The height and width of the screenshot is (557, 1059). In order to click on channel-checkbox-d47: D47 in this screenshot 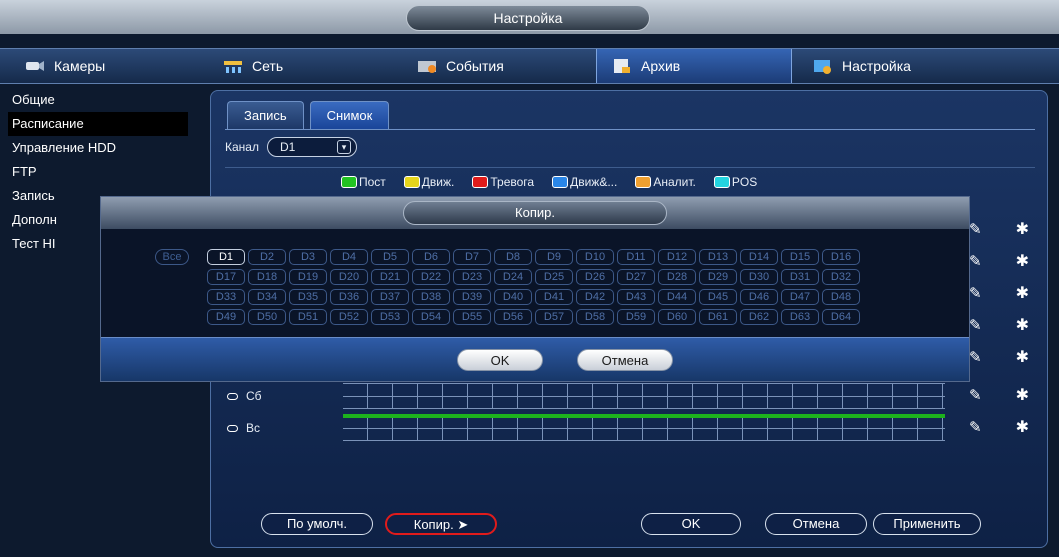, I will do `click(800, 297)`.